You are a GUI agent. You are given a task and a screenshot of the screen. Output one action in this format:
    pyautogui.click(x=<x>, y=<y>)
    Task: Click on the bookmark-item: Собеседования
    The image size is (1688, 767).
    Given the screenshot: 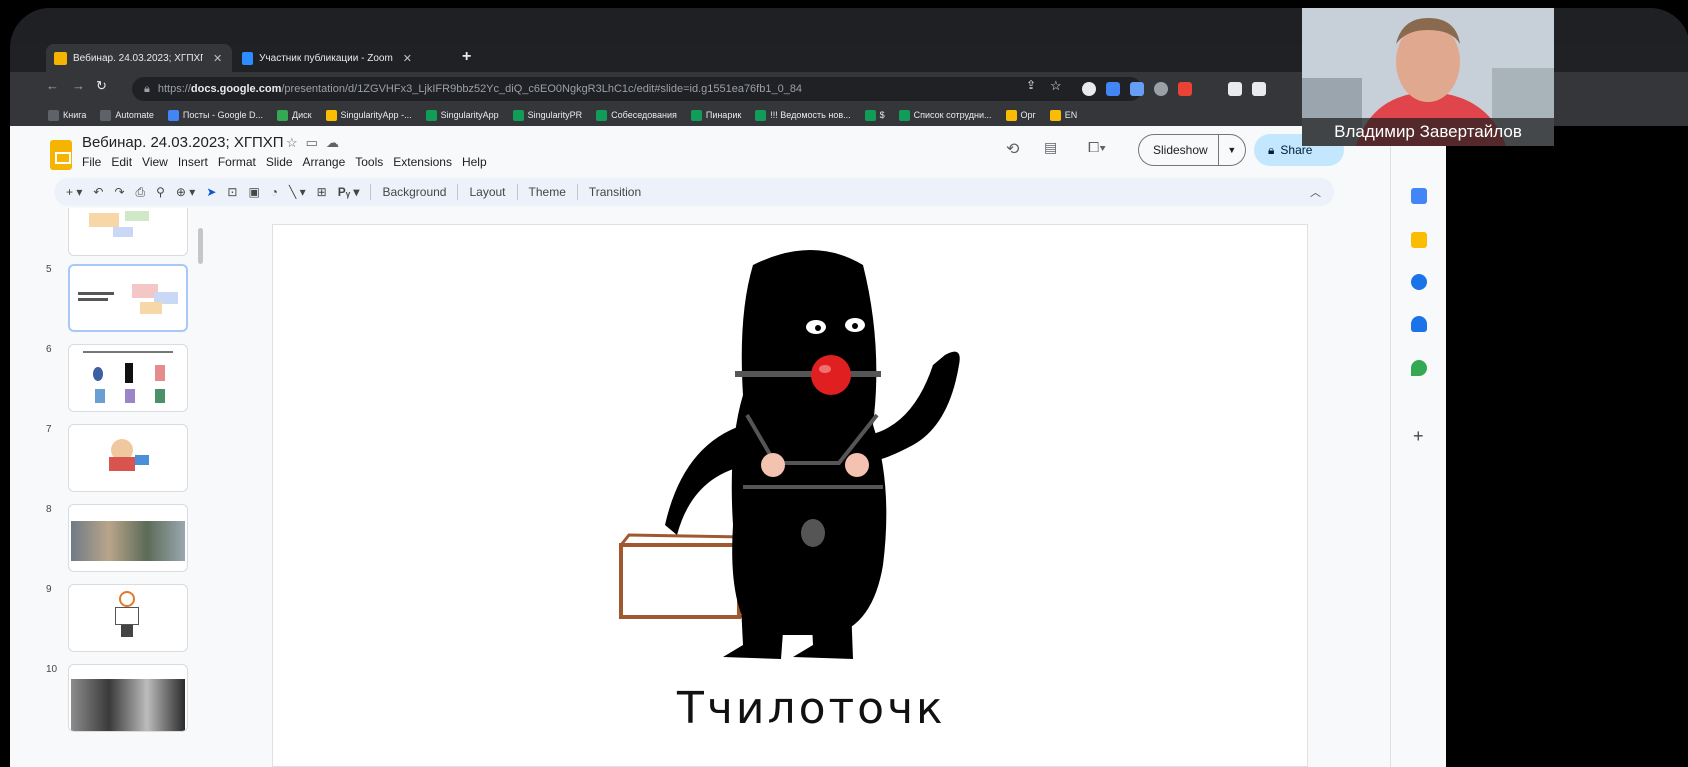 What is the action you would take?
    pyautogui.click(x=636, y=115)
    